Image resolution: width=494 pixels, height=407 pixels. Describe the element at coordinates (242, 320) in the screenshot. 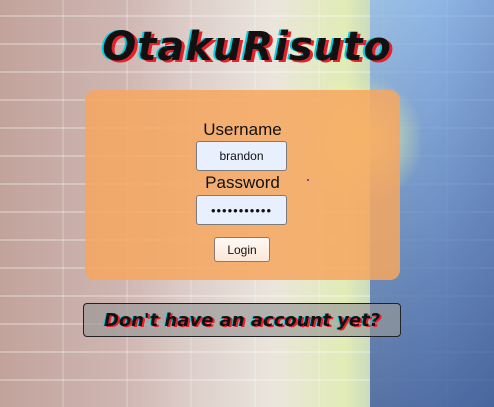

I see `signup-link: Don't have an account yet?` at that location.